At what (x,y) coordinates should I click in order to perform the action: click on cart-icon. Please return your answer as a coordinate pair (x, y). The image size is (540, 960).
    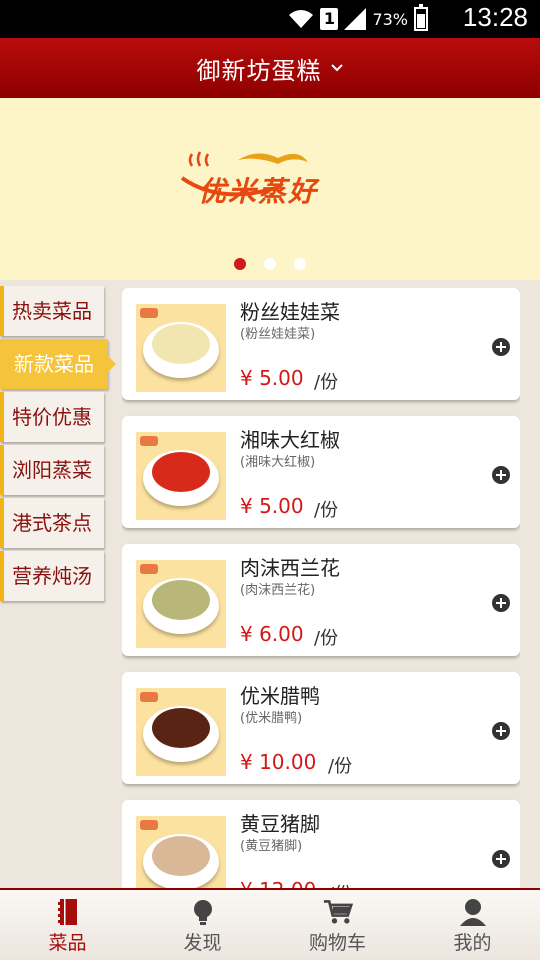
    Looking at the image, I should click on (338, 912).